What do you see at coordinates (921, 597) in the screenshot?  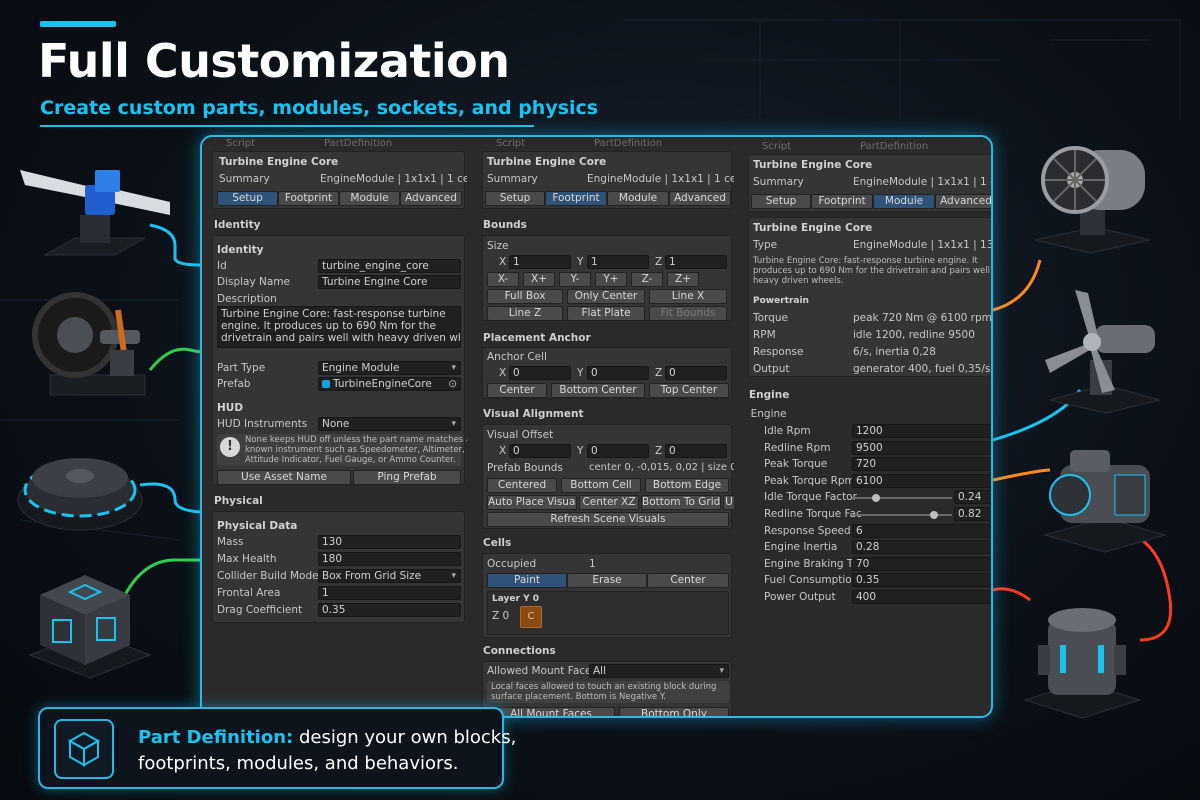 I see `engine-field-value: 400` at bounding box center [921, 597].